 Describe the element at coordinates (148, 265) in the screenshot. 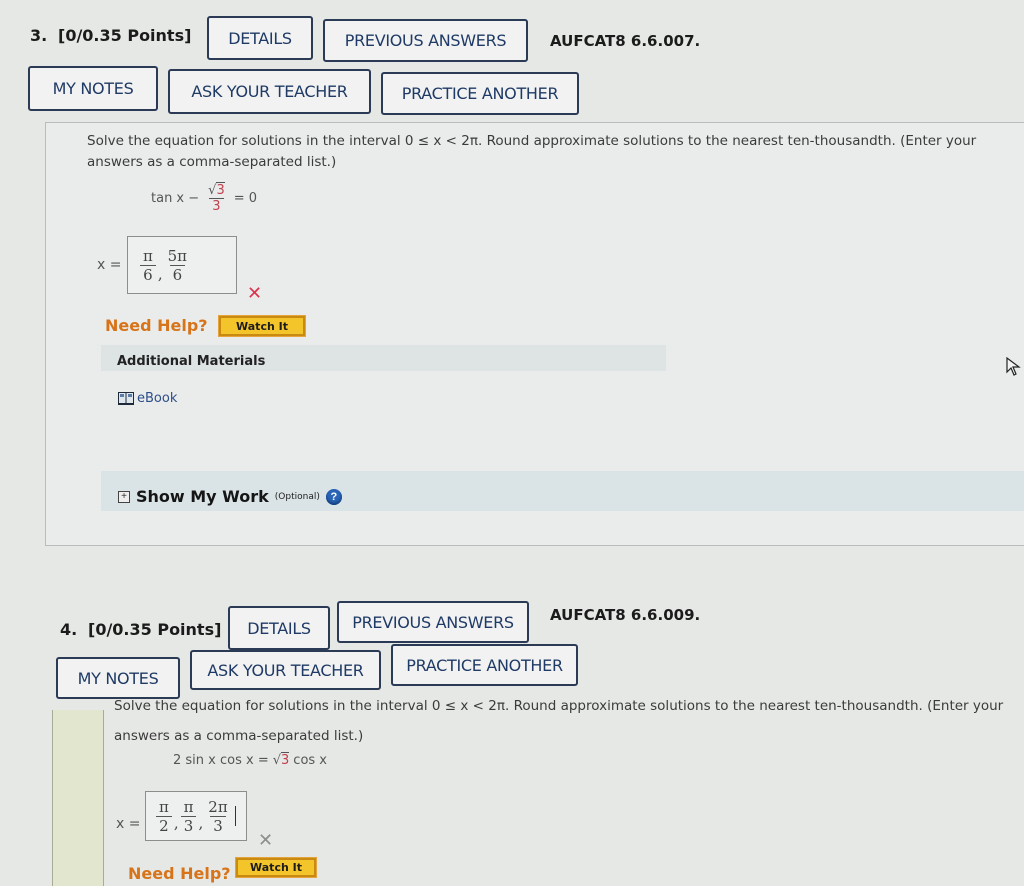

I see `answer-fraction: π 6` at that location.